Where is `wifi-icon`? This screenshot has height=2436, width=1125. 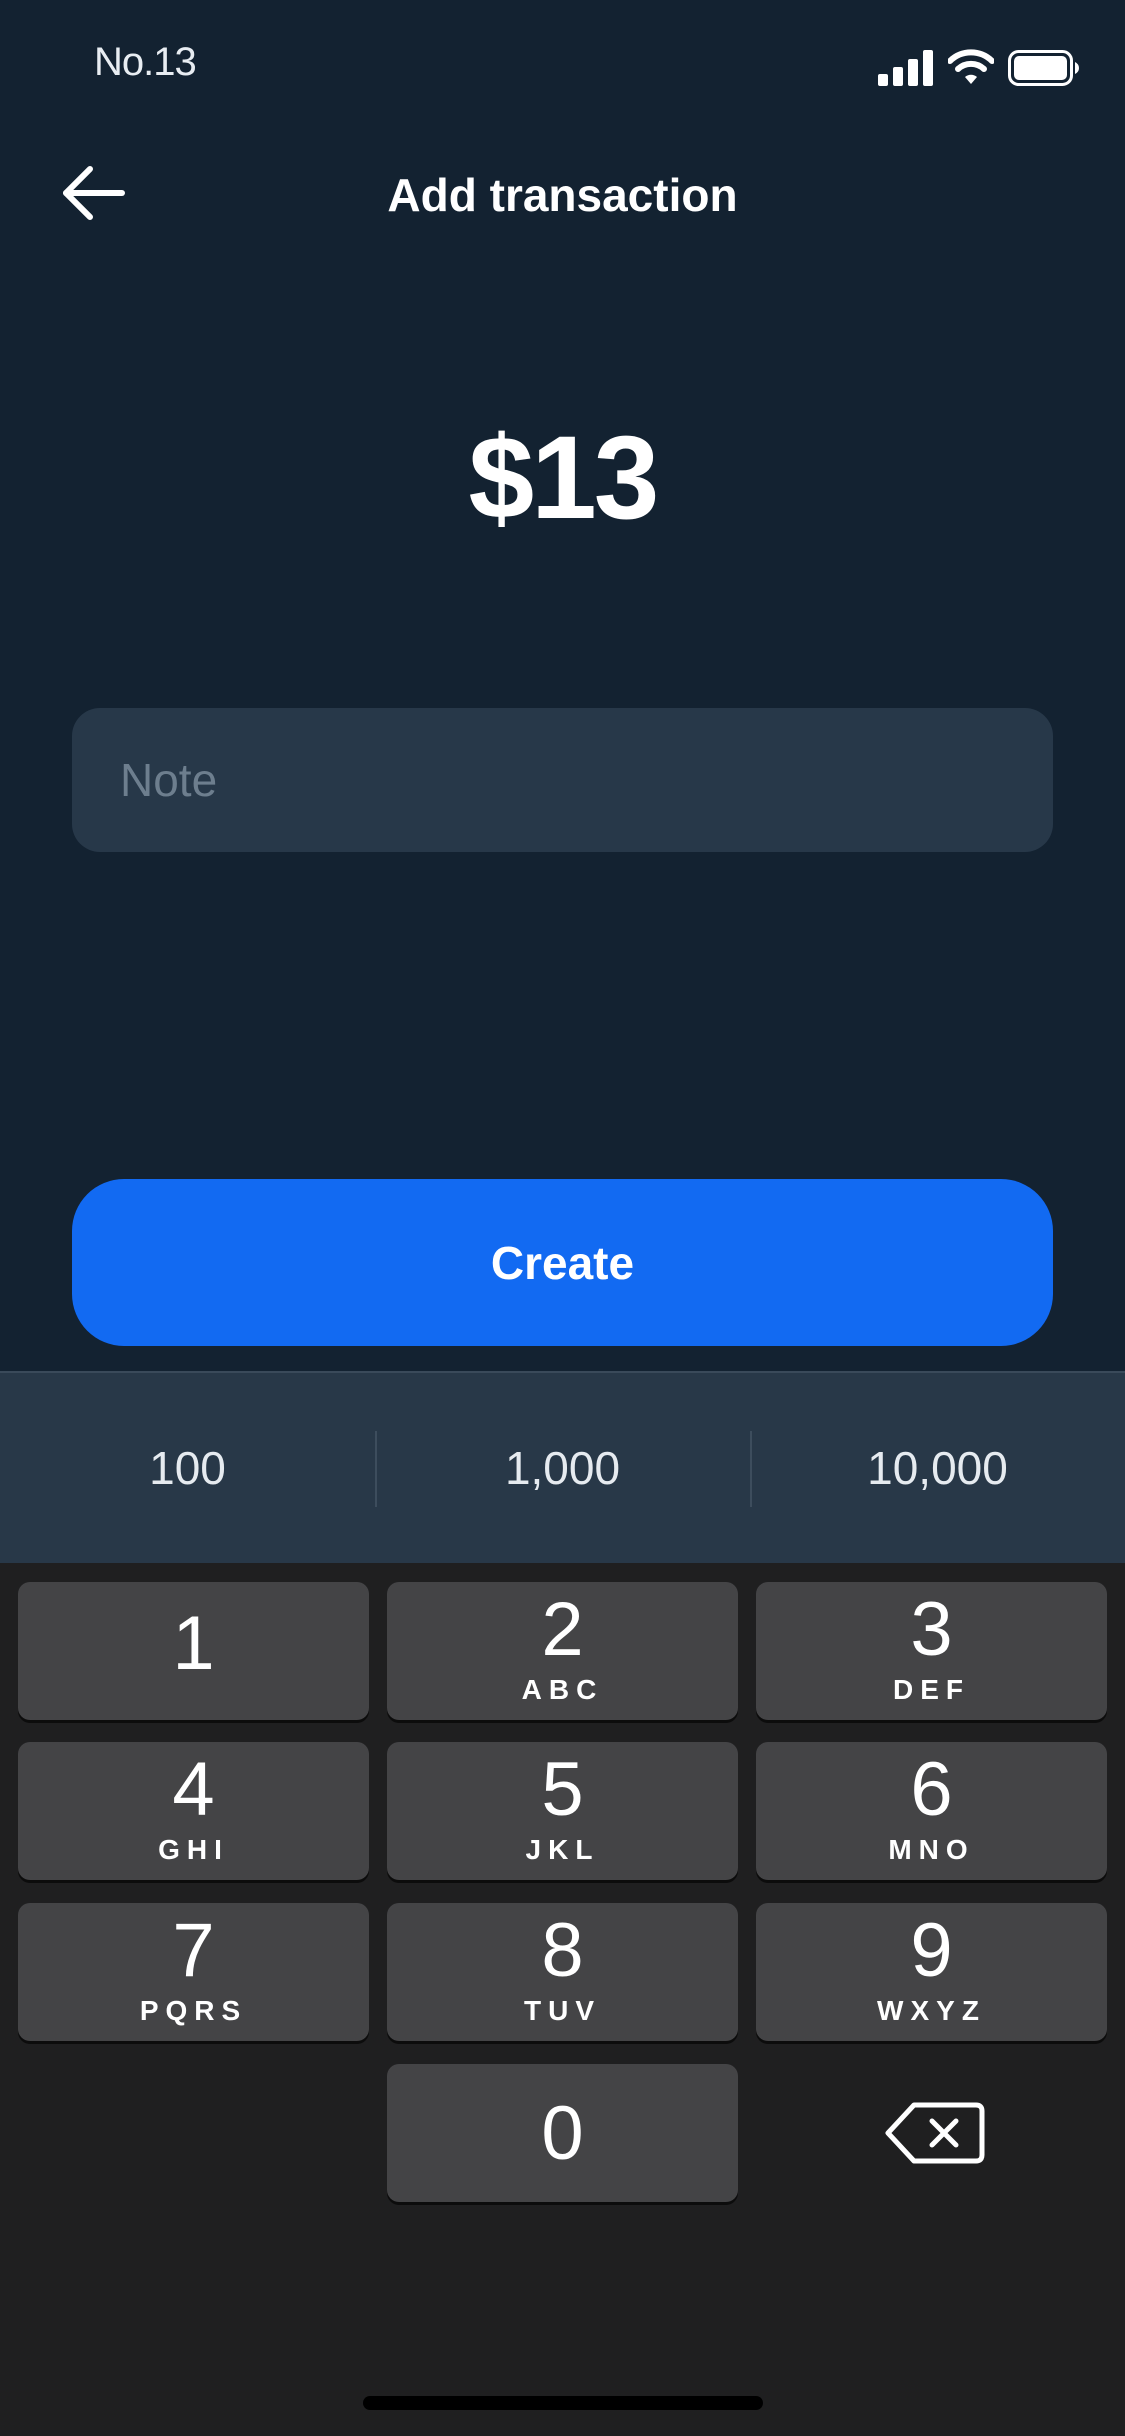 wifi-icon is located at coordinates (971, 66).